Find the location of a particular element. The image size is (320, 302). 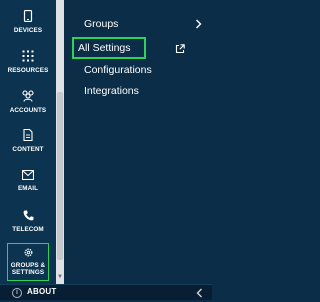

scroll-down-arrow-icon: ▼ is located at coordinates (60, 277).